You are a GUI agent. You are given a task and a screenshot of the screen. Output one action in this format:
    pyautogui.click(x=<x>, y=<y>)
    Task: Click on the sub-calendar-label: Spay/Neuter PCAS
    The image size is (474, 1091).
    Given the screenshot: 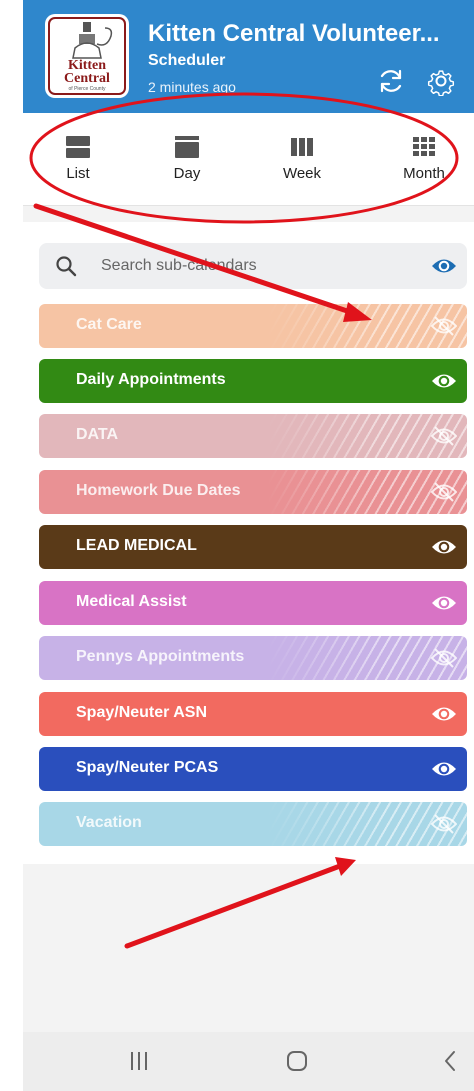 What is the action you would take?
    pyautogui.click(x=147, y=767)
    